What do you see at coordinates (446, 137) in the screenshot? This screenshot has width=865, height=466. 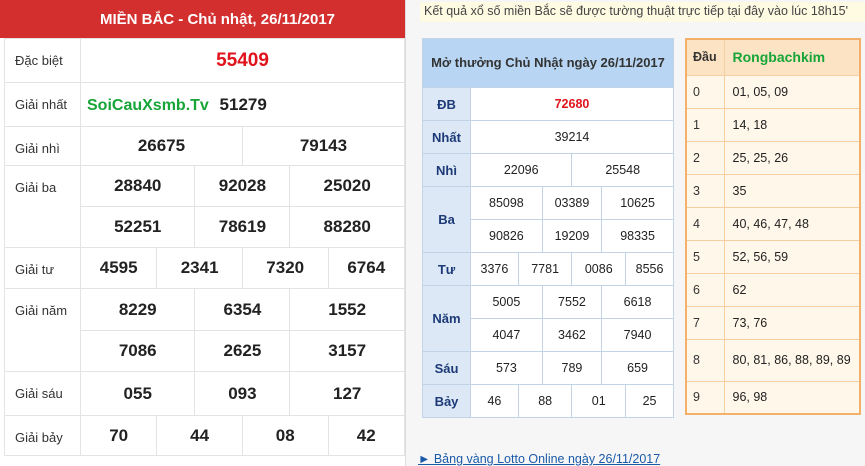 I see `label-nhat: Nhất` at bounding box center [446, 137].